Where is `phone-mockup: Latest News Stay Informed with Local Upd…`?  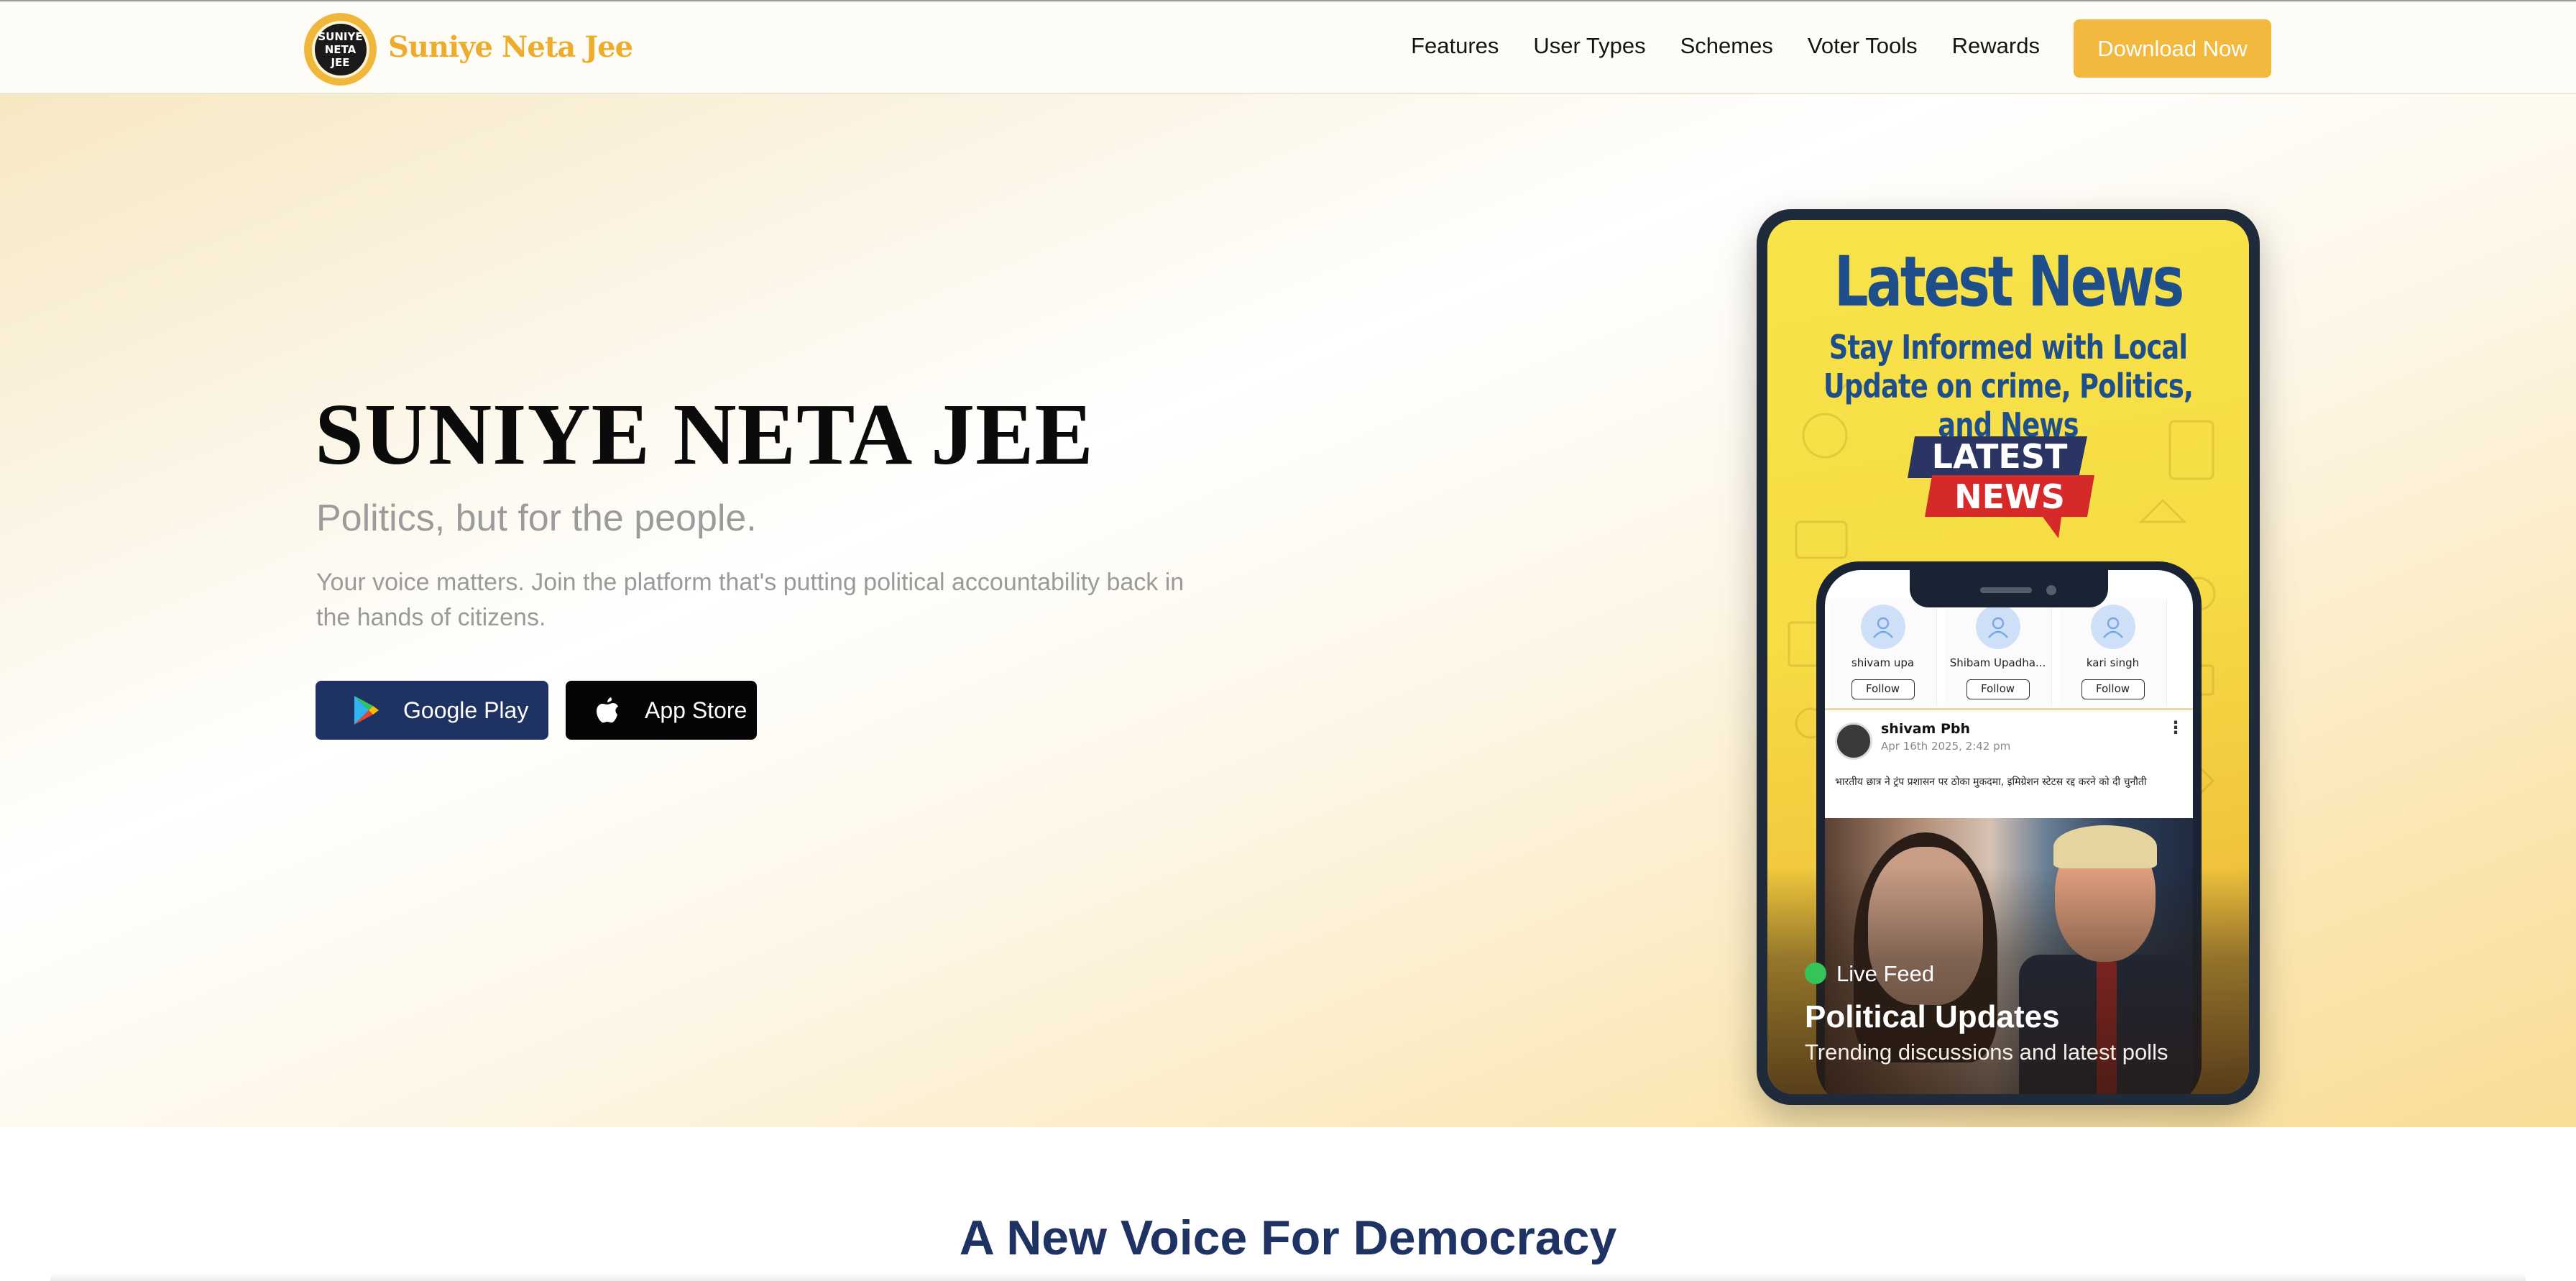 phone-mockup: Latest News Stay Informed with Local Upd… is located at coordinates (2008, 657).